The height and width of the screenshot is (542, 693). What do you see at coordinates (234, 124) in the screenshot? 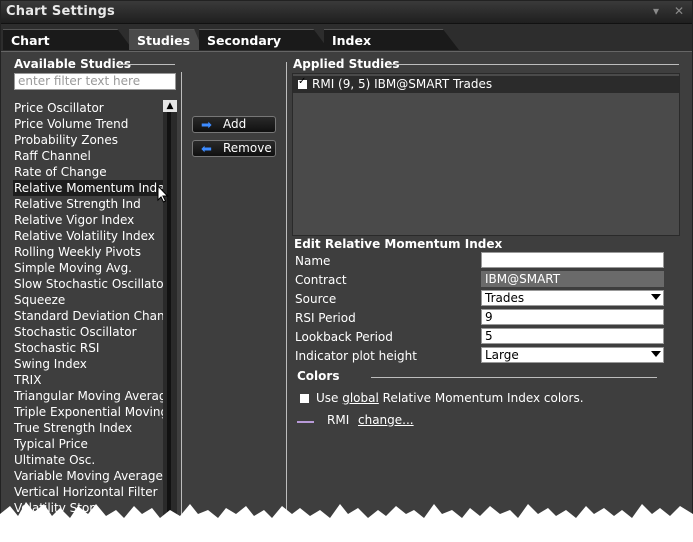
I see `add-button: ➡ Add` at bounding box center [234, 124].